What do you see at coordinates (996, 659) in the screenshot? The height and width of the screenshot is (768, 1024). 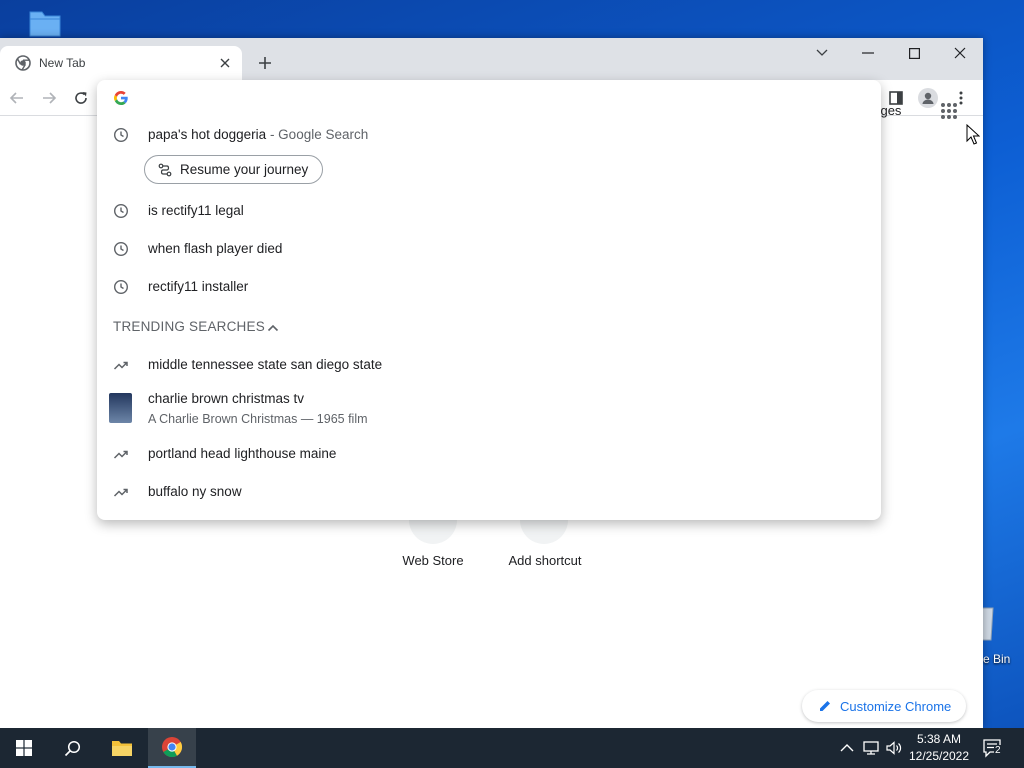 I see `recycle-bin-label: e Bin` at bounding box center [996, 659].